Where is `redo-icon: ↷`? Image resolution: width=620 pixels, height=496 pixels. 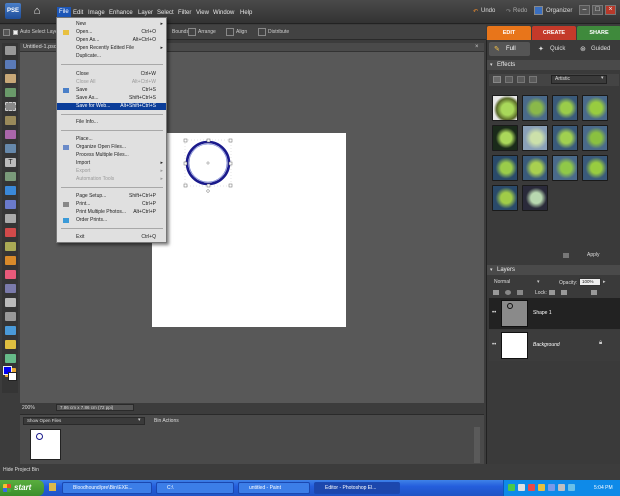
redo-icon: ↷ is located at coordinates (508, 11).